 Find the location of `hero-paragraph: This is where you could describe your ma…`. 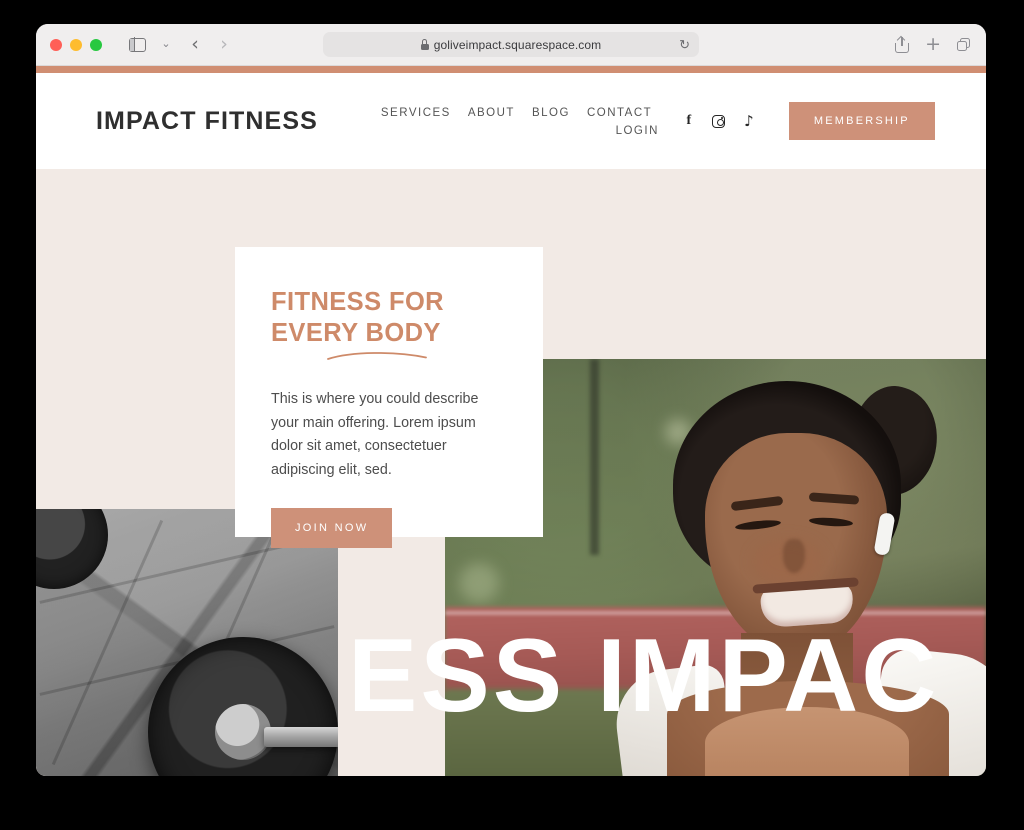

hero-paragraph: This is where you could describe your ma… is located at coordinates (375, 434).